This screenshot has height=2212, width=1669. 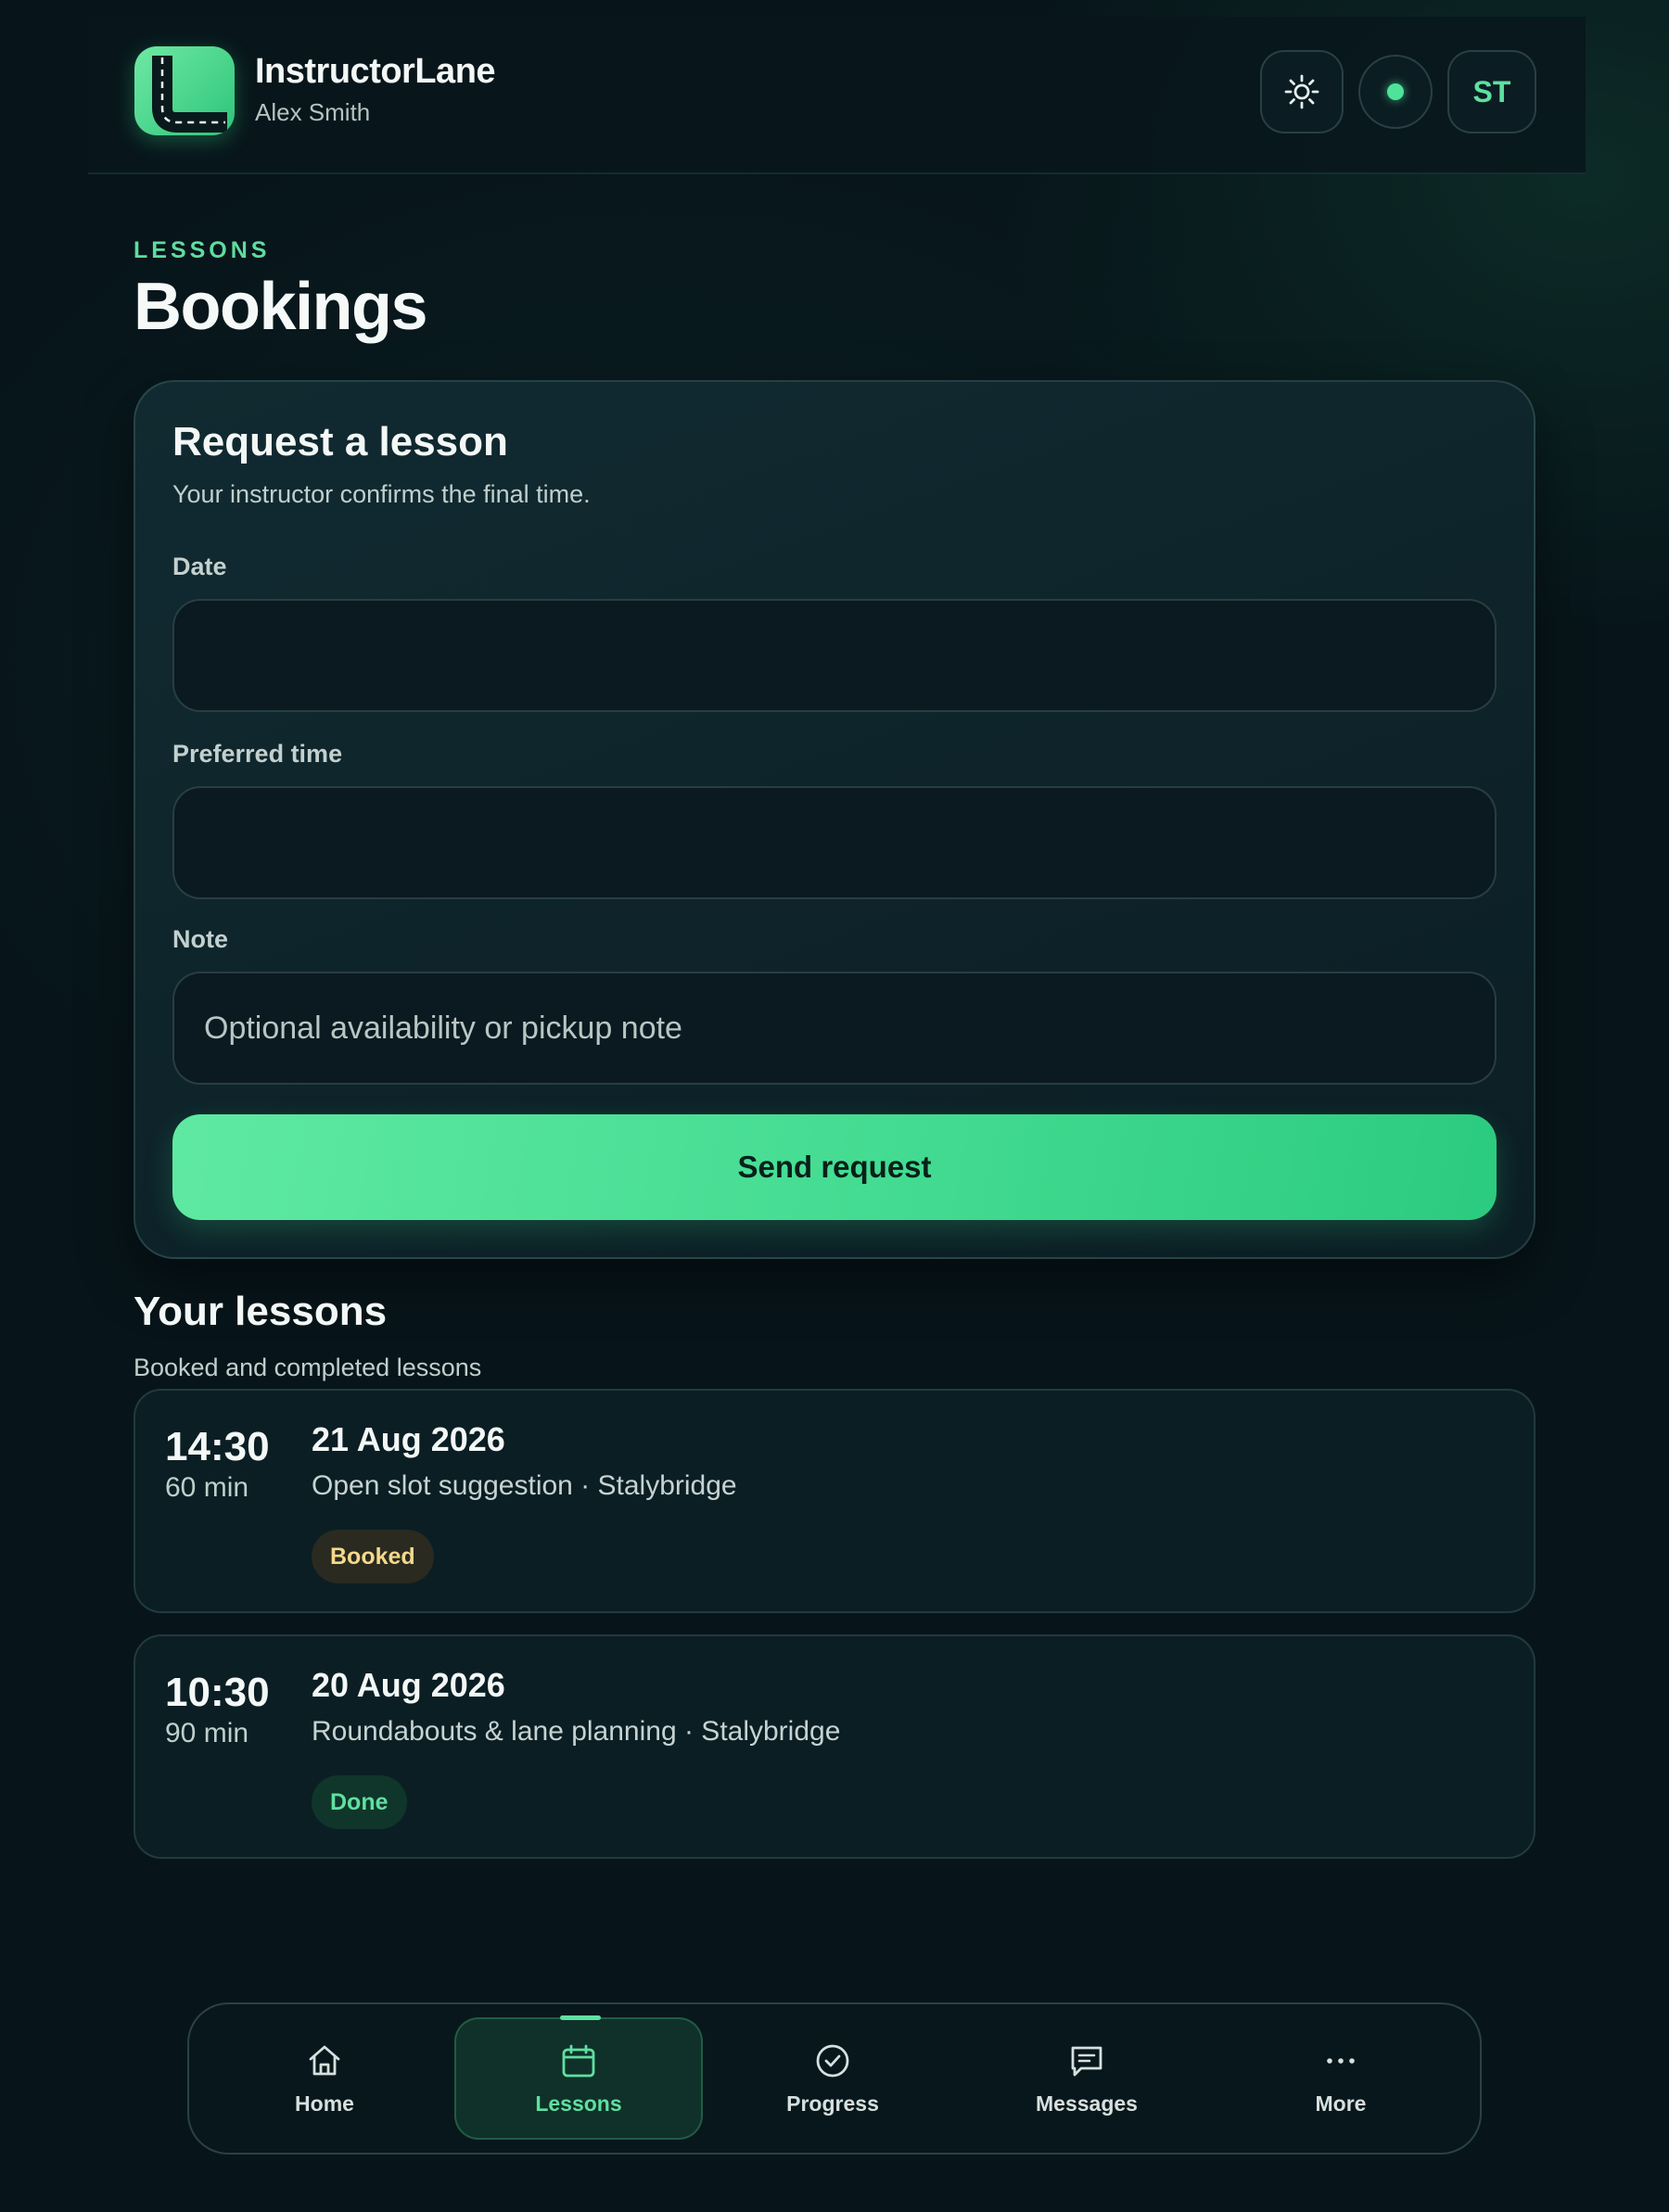 What do you see at coordinates (524, 1485) in the screenshot?
I see `lesson-description: Open slot suggestion · Stalybridge` at bounding box center [524, 1485].